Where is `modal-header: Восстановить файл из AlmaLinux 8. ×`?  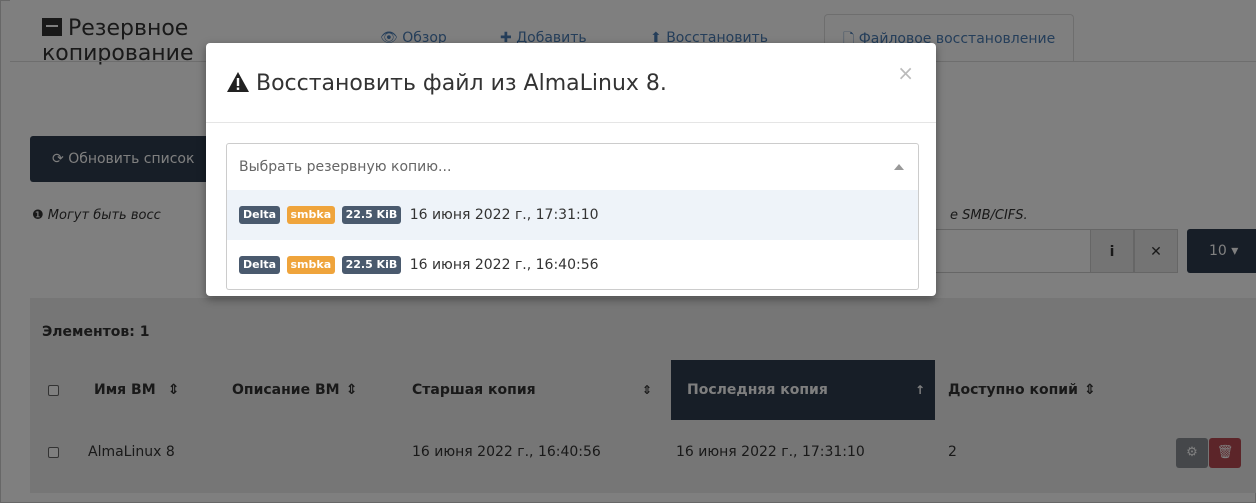
modal-header: Восстановить файл из AlmaLinux 8. × is located at coordinates (571, 83).